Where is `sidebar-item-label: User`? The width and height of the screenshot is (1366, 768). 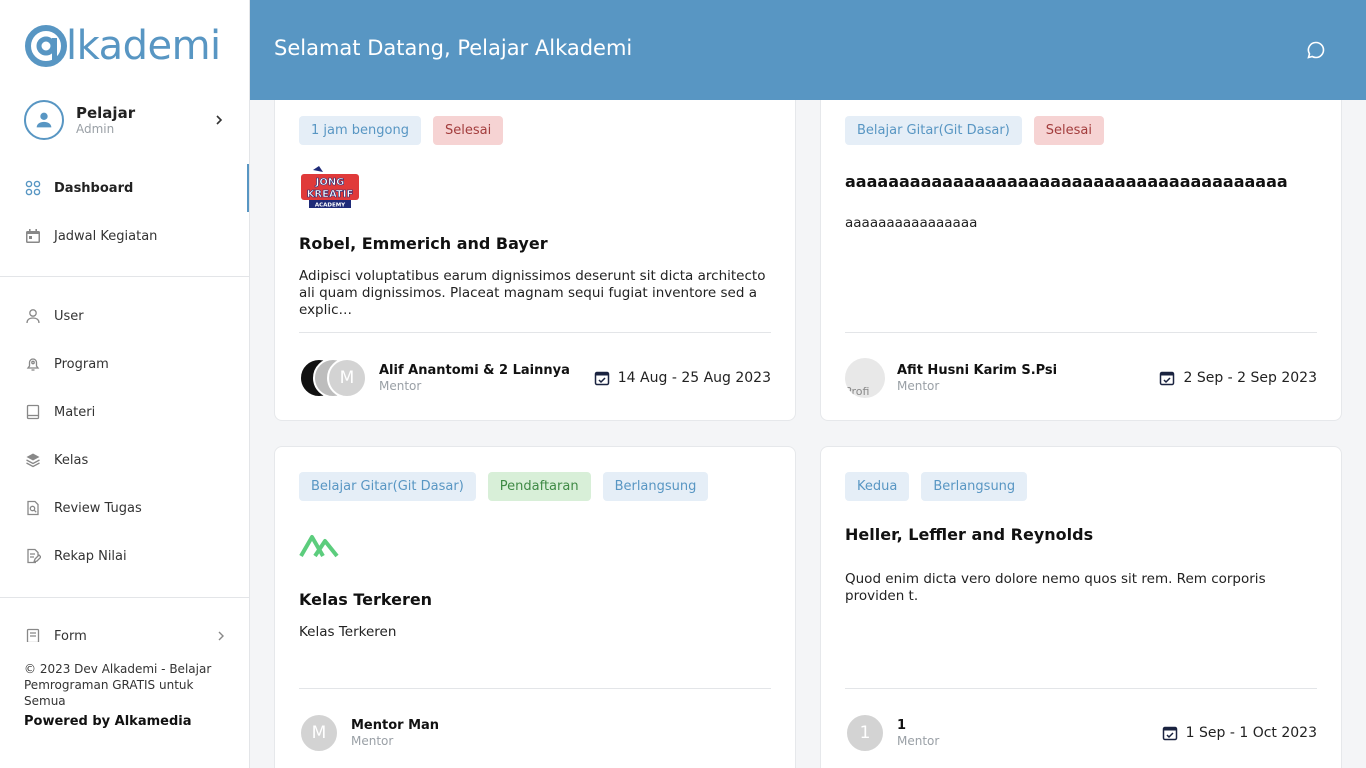
sidebar-item-label: User is located at coordinates (69, 316).